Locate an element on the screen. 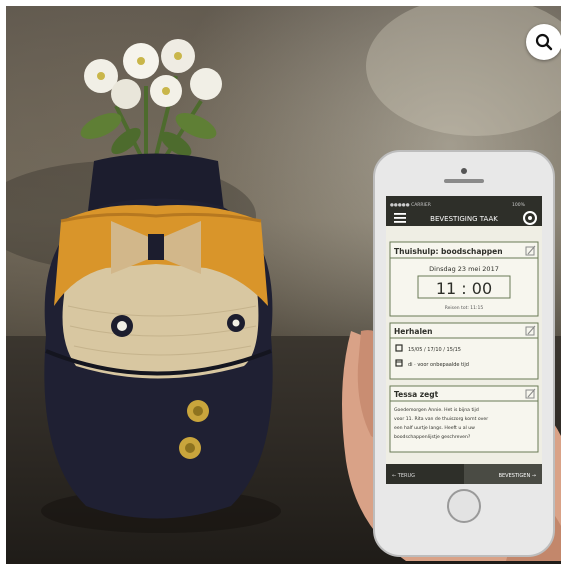  footer-back-button: ← TERUG is located at coordinates (403, 476).